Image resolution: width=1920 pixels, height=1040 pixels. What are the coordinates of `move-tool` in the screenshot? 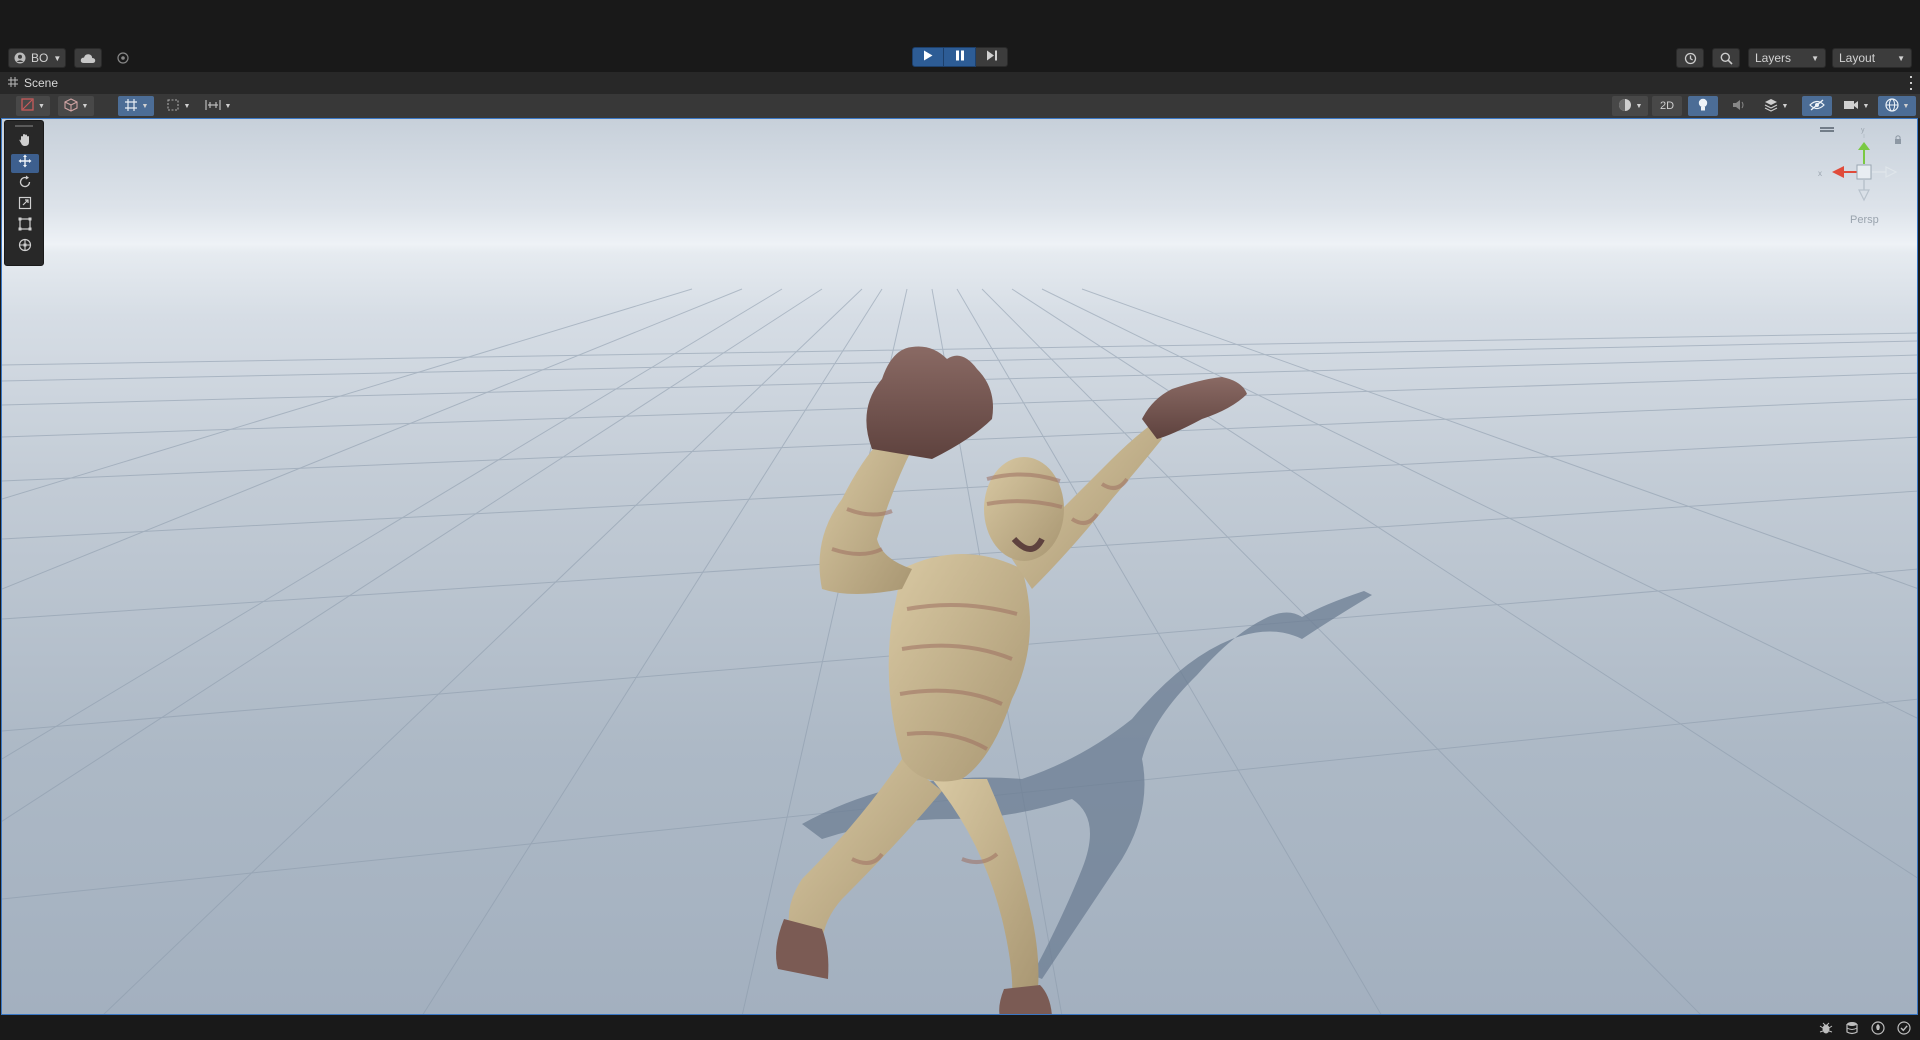 It's located at (25, 163).